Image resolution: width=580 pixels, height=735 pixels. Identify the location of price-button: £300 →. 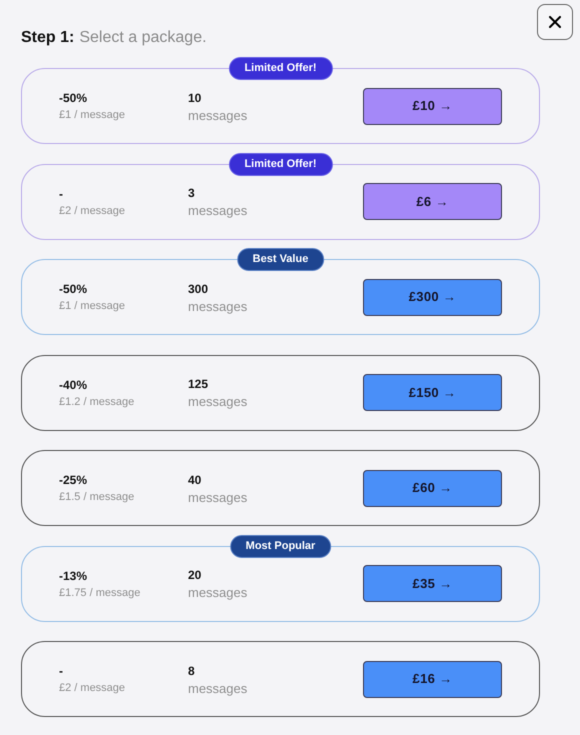
(432, 297).